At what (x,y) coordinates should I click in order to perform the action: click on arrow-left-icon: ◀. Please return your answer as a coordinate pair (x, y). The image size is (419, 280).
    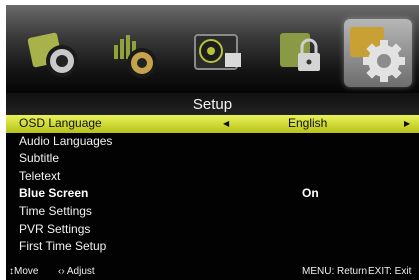
    Looking at the image, I should click on (226, 124).